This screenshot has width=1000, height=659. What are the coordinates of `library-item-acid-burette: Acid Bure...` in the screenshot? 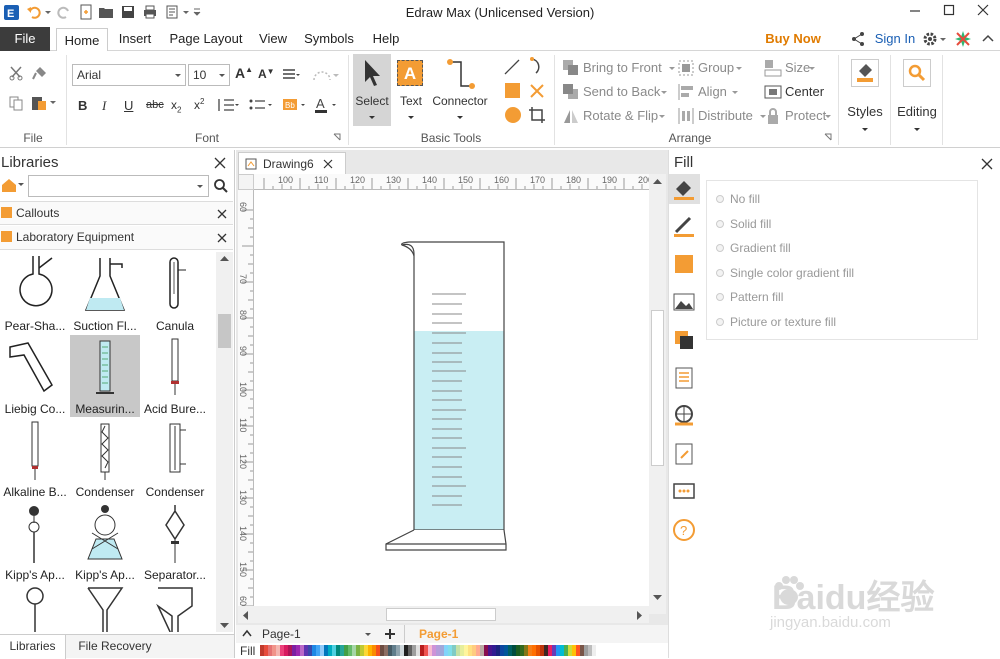 It's located at (175, 376).